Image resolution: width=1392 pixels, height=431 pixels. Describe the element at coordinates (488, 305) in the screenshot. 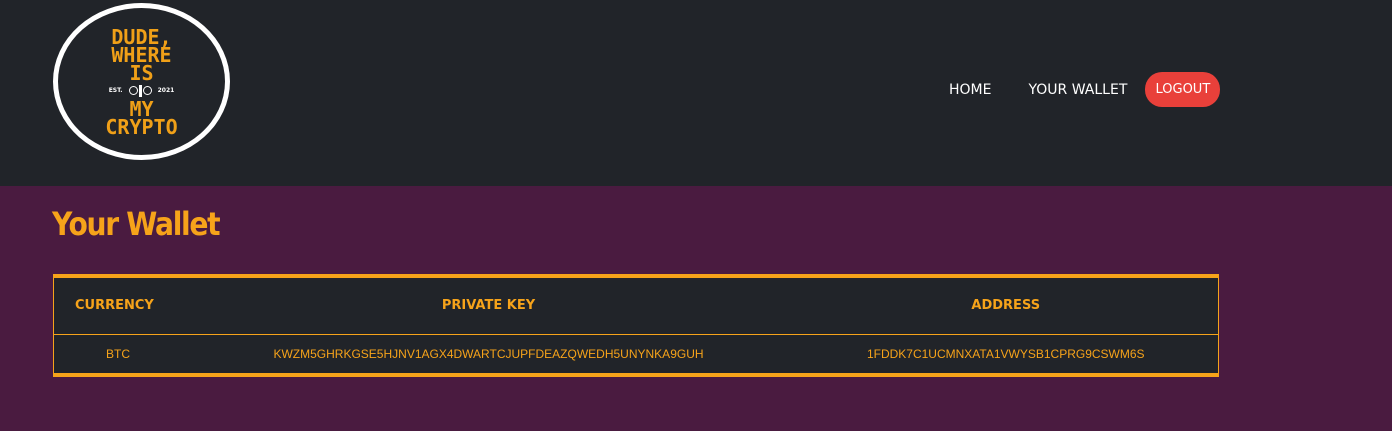

I see `column-header-private-key: PRIVATE KEY` at that location.